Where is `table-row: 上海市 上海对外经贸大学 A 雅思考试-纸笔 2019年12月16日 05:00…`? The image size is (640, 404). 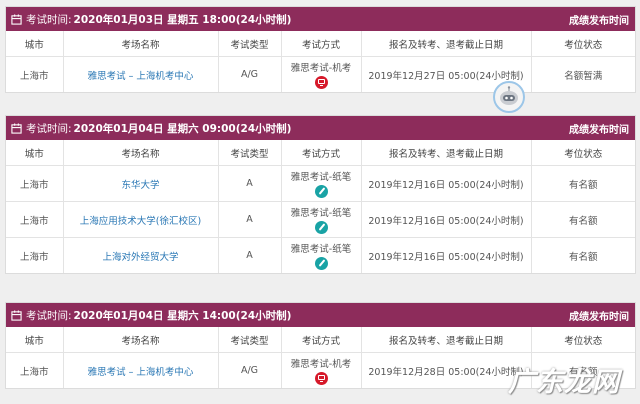
table-row: 上海市 上海对外经贸大学 A 雅思考试-纸笔 2019年12月16日 05:00… is located at coordinates (320, 255).